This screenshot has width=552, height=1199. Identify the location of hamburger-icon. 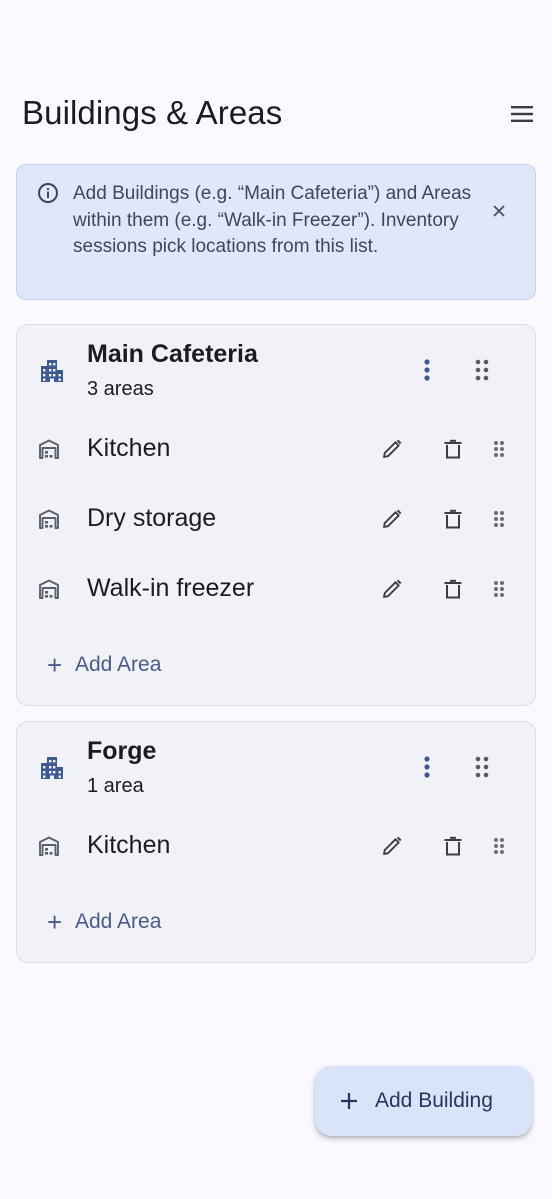
(522, 114).